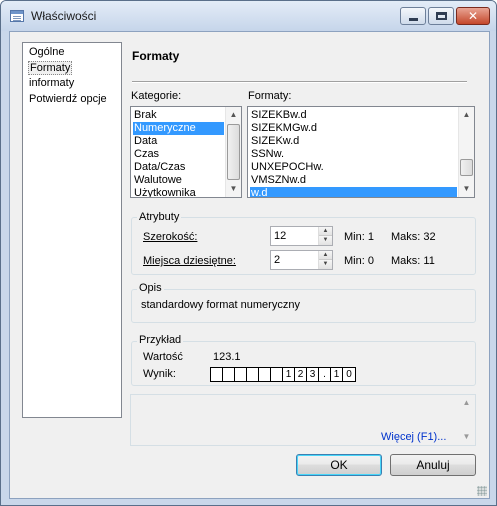 The image size is (497, 506). What do you see at coordinates (178, 128) in the screenshot?
I see `list-item: Numeryczne` at bounding box center [178, 128].